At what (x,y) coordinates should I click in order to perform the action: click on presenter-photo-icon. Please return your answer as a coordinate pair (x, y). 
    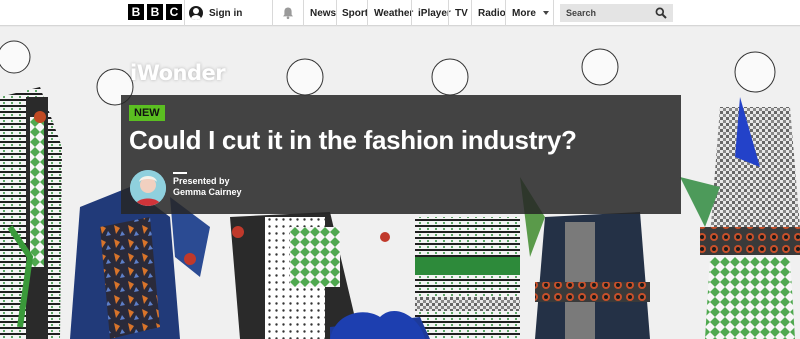
    Looking at the image, I should click on (148, 188).